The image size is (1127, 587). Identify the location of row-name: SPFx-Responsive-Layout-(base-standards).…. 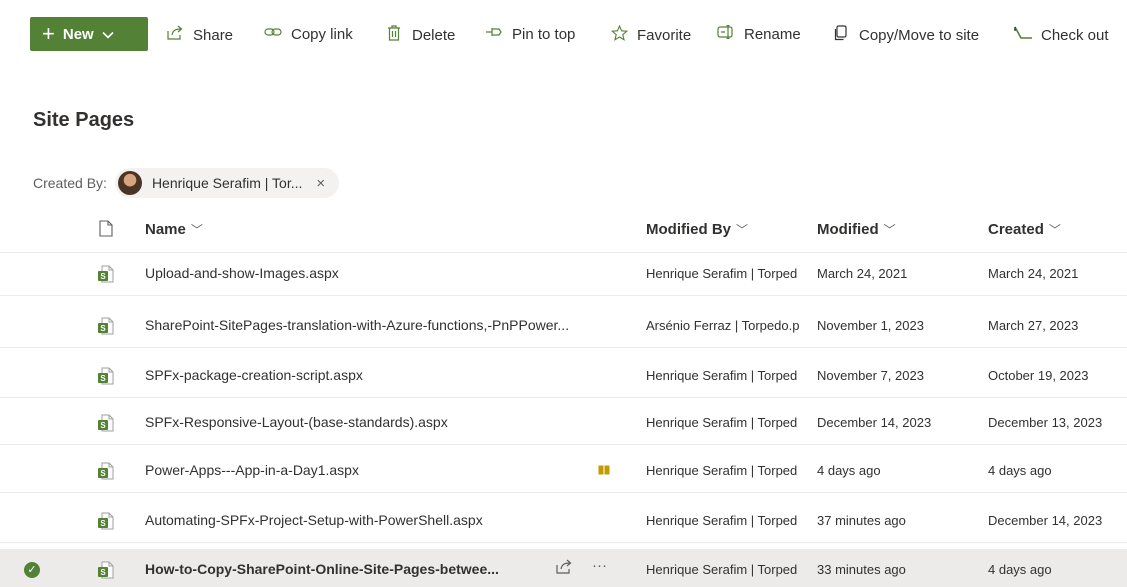
(296, 422).